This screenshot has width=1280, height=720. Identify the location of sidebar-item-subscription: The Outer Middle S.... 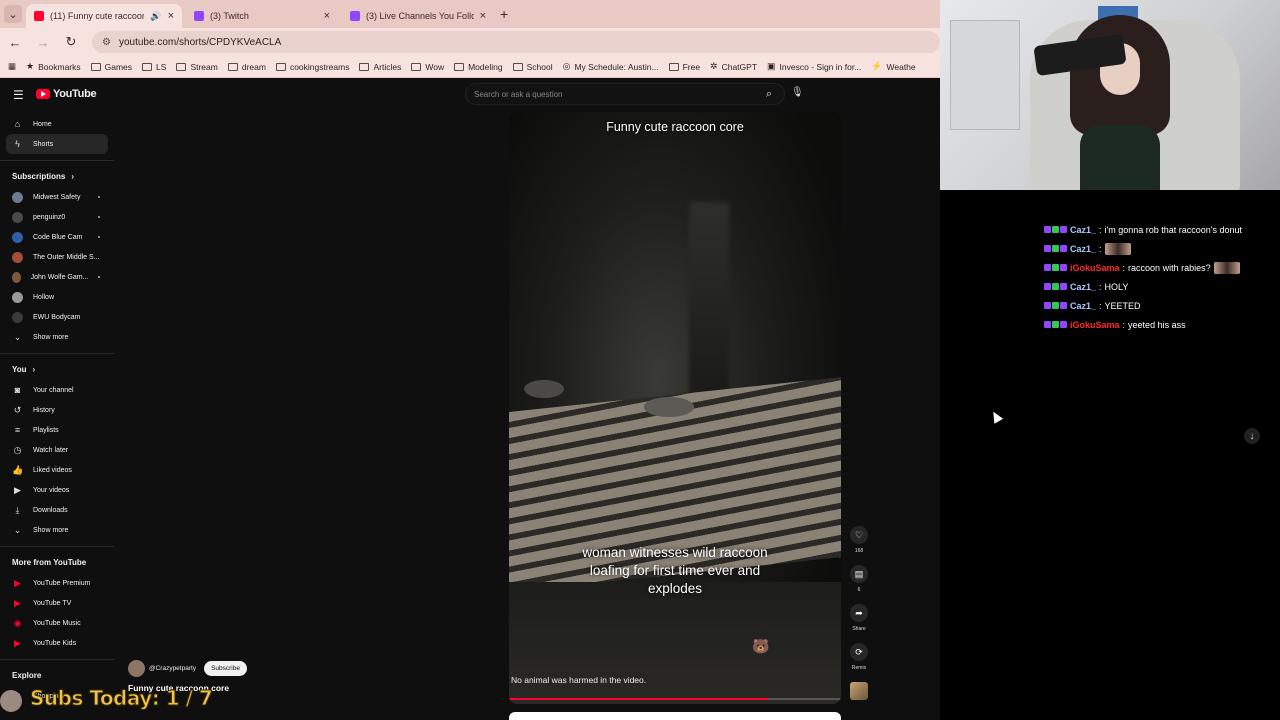
(57, 257).